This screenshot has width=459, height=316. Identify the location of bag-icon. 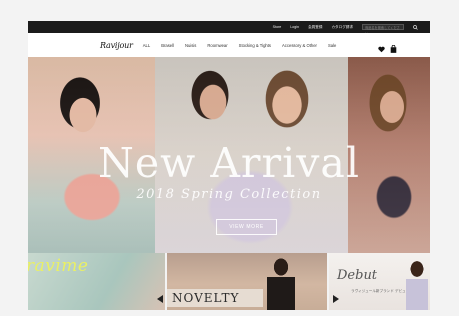
(393, 49).